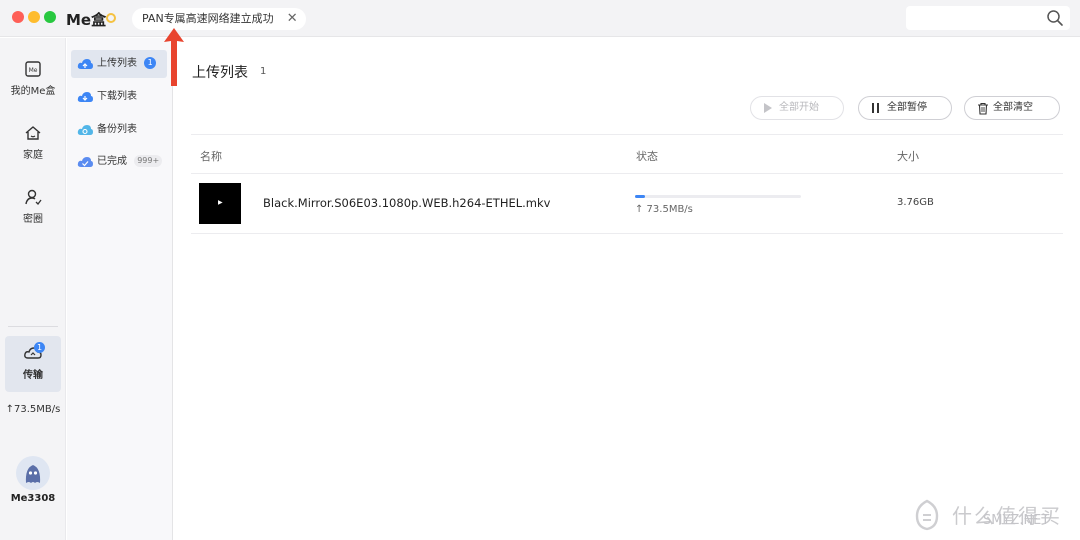 Image resolution: width=1080 pixels, height=540 pixels. What do you see at coordinates (33, 409) in the screenshot?
I see `upload-speed: ↑73.5MB/s` at bounding box center [33, 409].